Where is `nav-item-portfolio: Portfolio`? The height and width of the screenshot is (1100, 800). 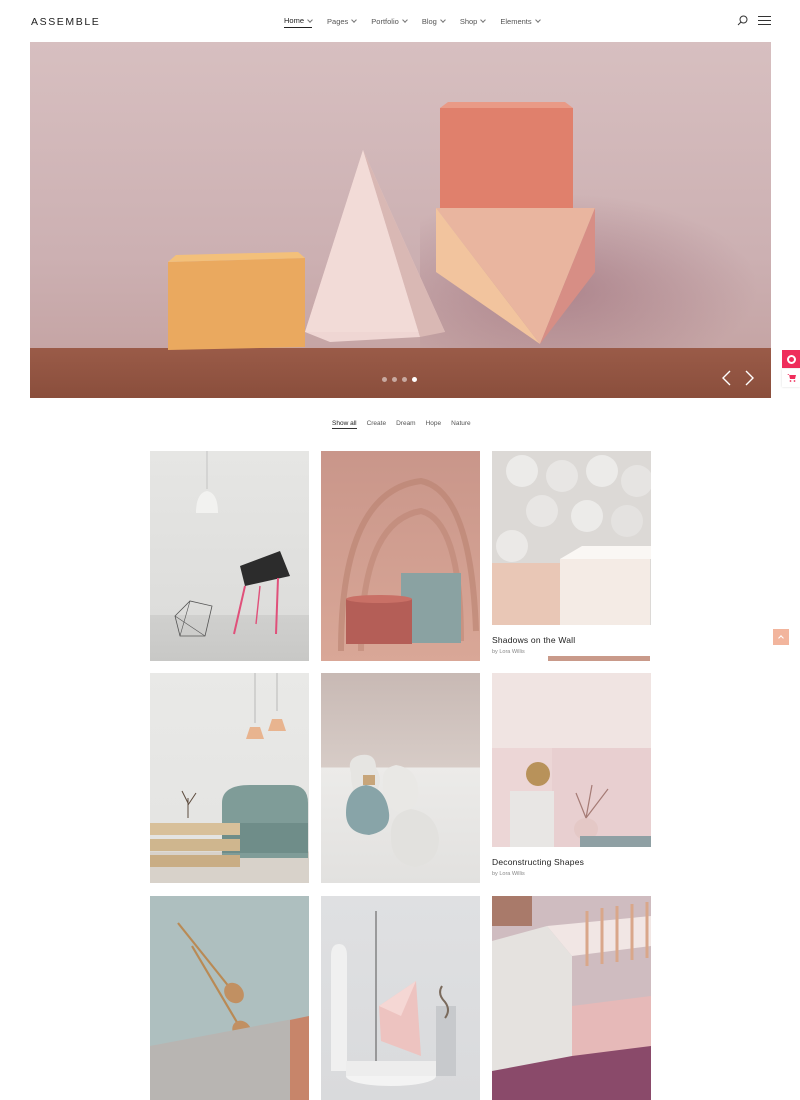
nav-item-portfolio: Portfolio is located at coordinates (389, 22).